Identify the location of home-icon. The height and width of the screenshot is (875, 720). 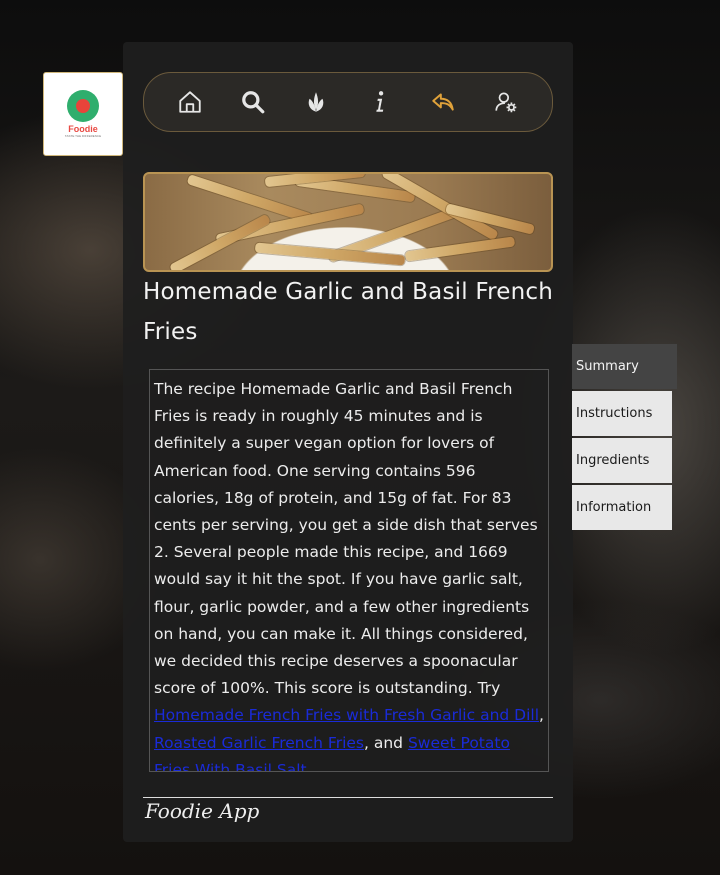
(190, 102).